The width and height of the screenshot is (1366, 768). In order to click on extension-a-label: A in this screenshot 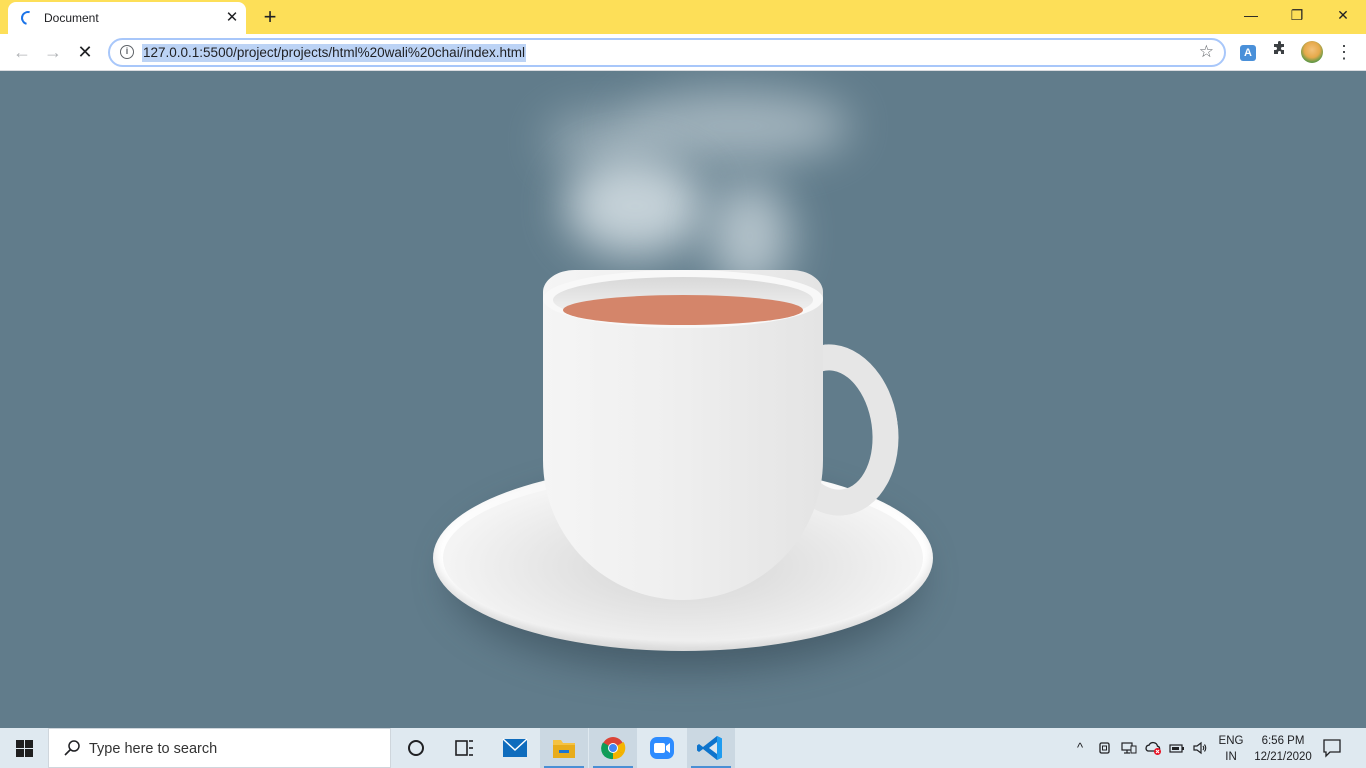, I will do `click(1248, 53)`.